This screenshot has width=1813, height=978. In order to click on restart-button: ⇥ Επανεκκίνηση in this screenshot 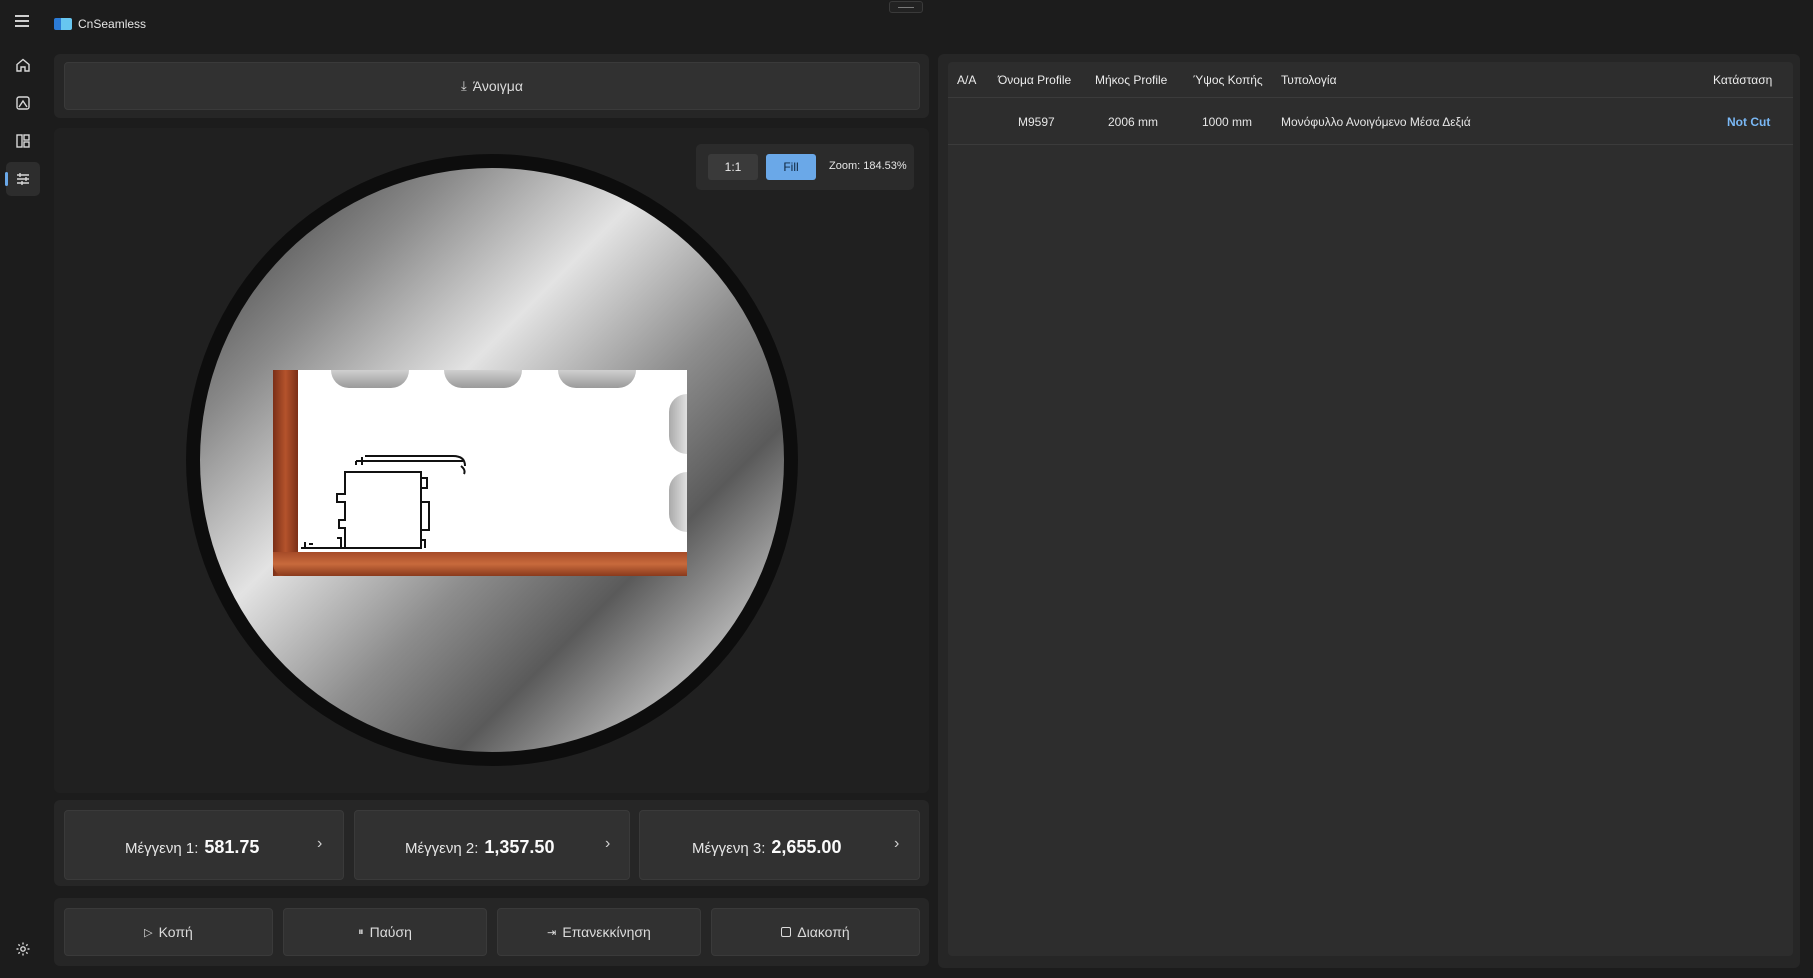, I will do `click(599, 932)`.